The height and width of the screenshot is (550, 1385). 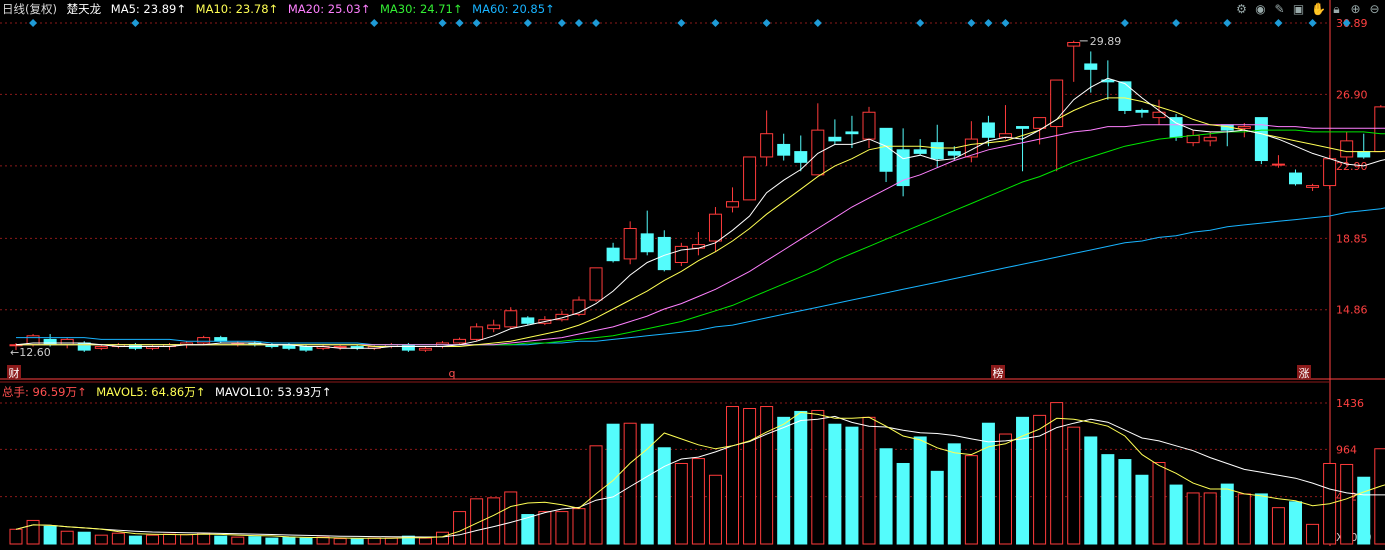 What do you see at coordinates (1308, 10) in the screenshot?
I see `chart-toolbar: ⚙ ◉ ✎ ▣ ✋ 🔒︎ ⊕ ⊖` at bounding box center [1308, 10].